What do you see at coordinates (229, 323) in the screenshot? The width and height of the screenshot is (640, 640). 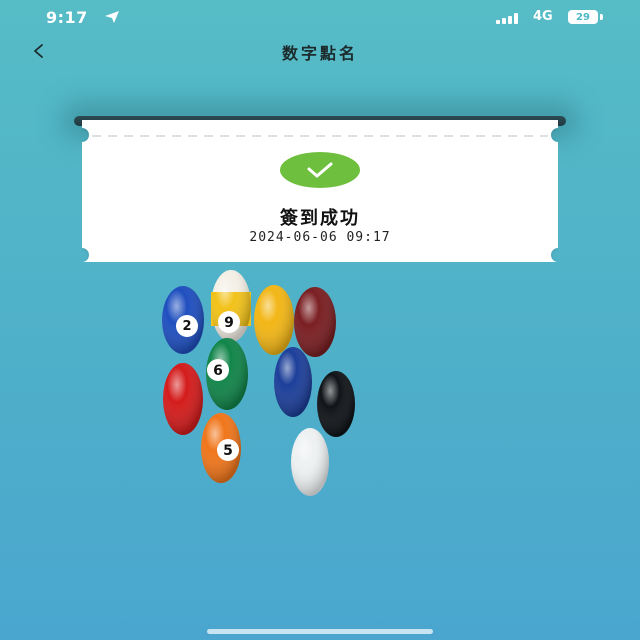 I see `ball-number: 9` at bounding box center [229, 323].